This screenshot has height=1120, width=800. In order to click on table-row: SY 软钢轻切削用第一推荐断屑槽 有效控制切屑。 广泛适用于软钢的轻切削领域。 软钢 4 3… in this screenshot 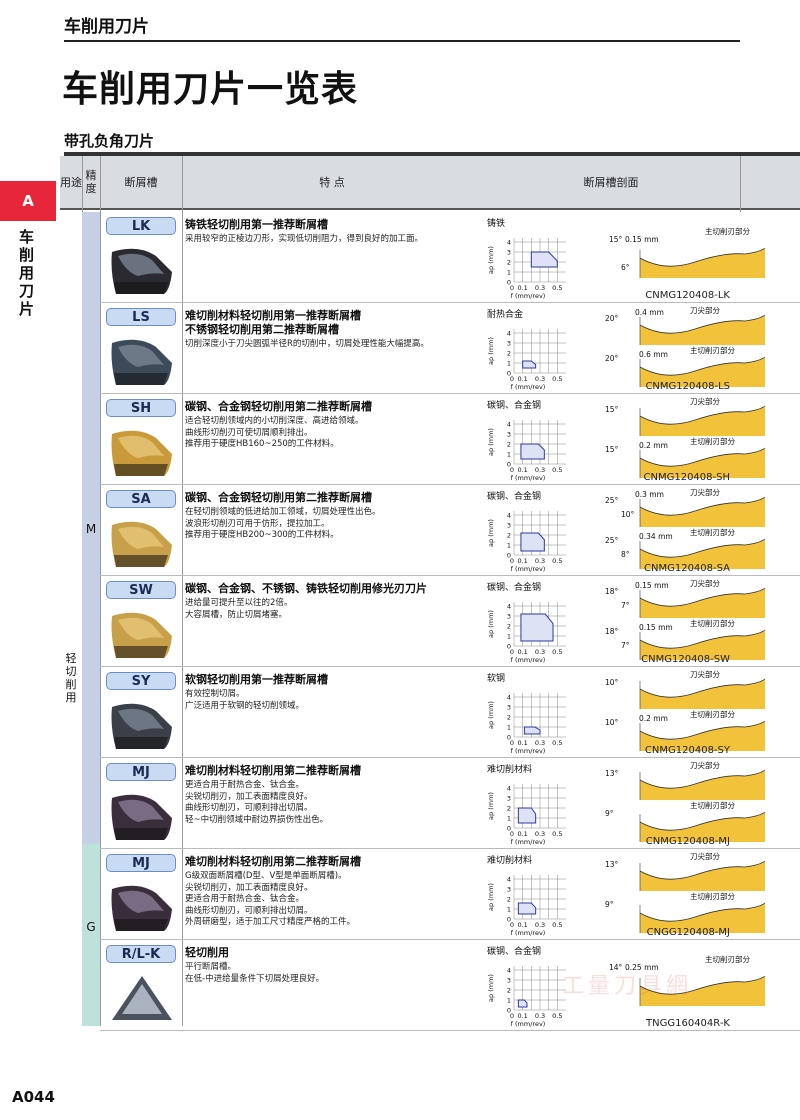, I will do `click(450, 712)`.